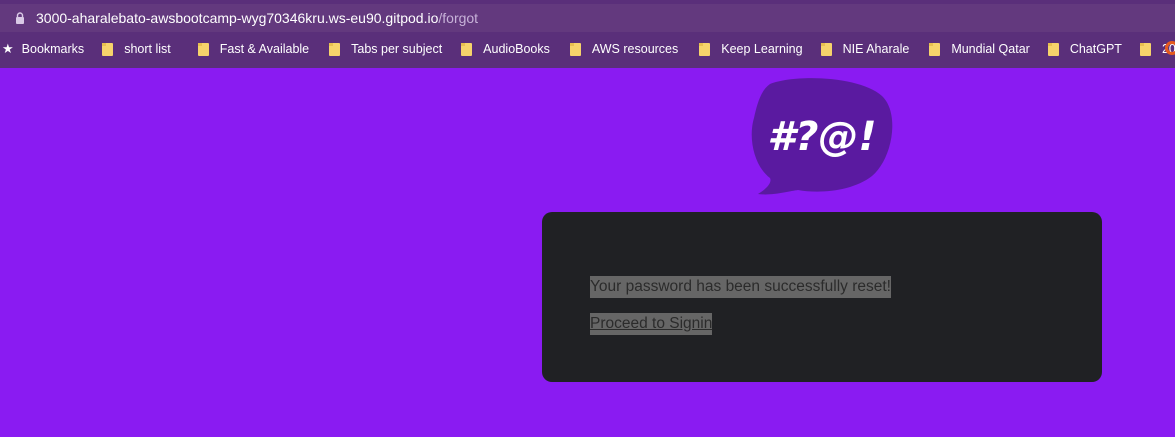 Image resolution: width=1175 pixels, height=437 pixels. What do you see at coordinates (1170, 48) in the screenshot?
I see `overflow-bookmark-icon` at bounding box center [1170, 48].